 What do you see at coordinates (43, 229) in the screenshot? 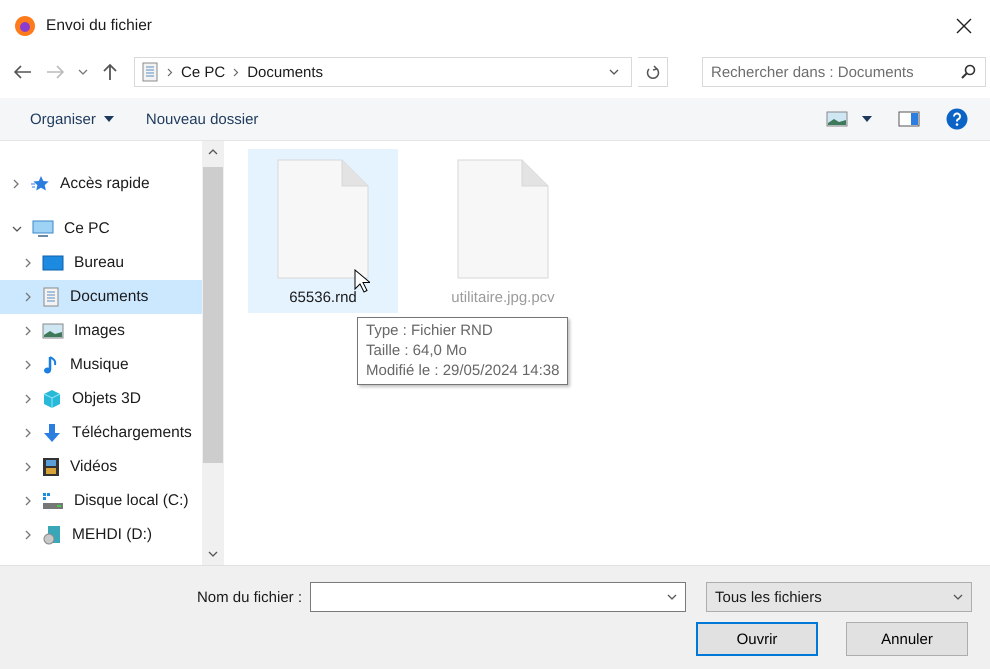
I see `monitor-icon` at bounding box center [43, 229].